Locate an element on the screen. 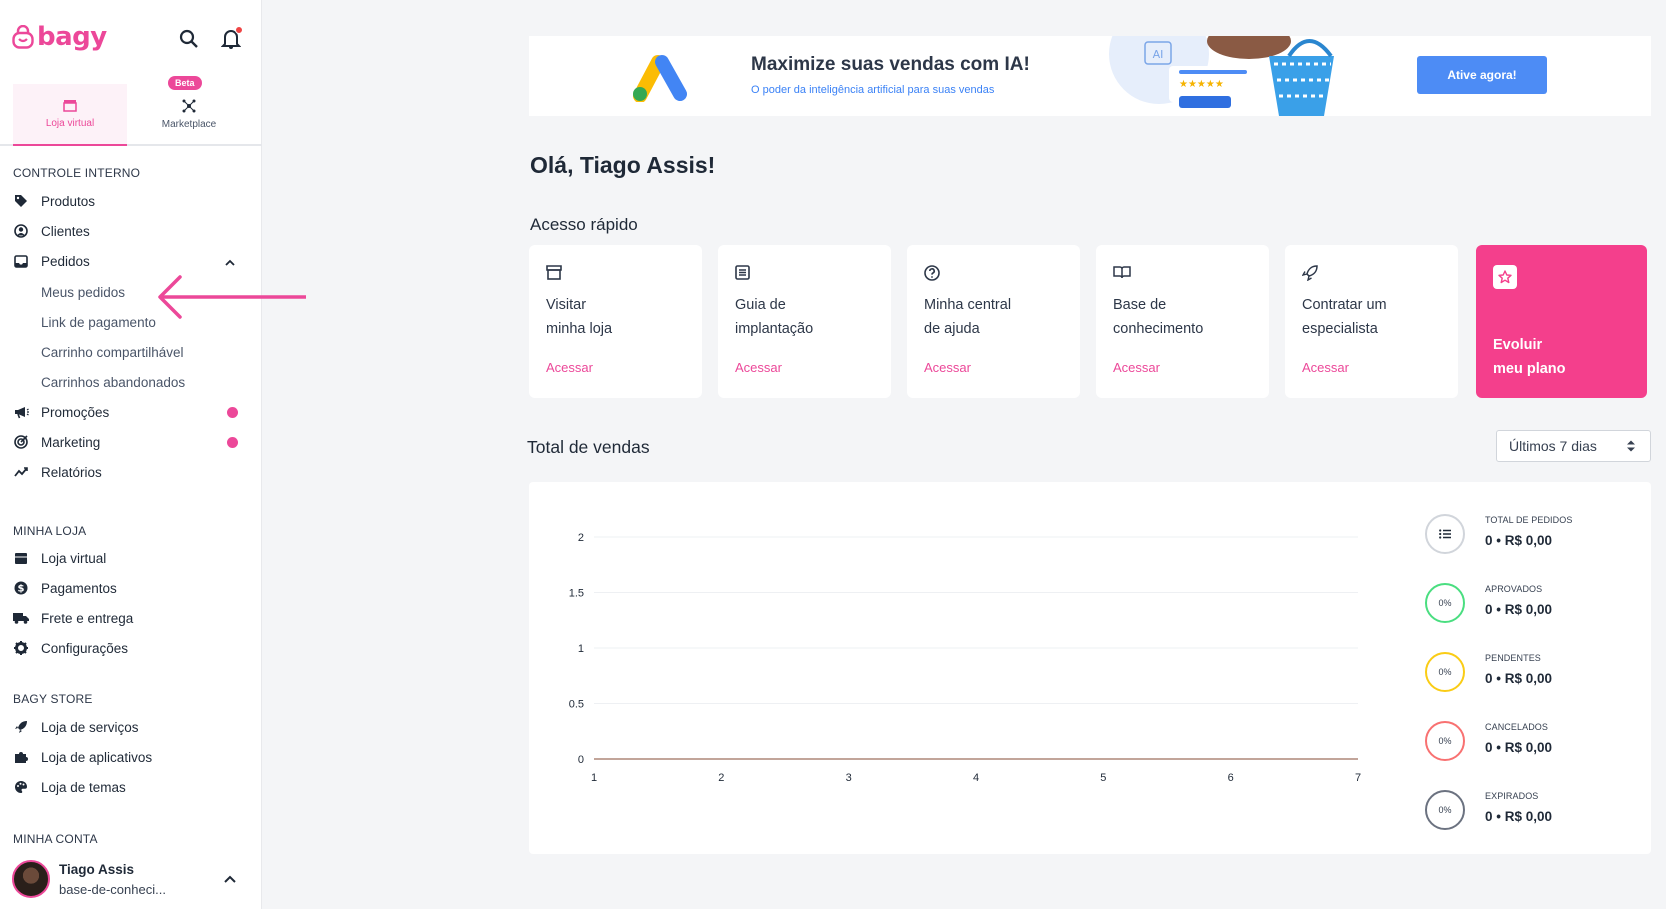  book-icon is located at coordinates (1122, 274).